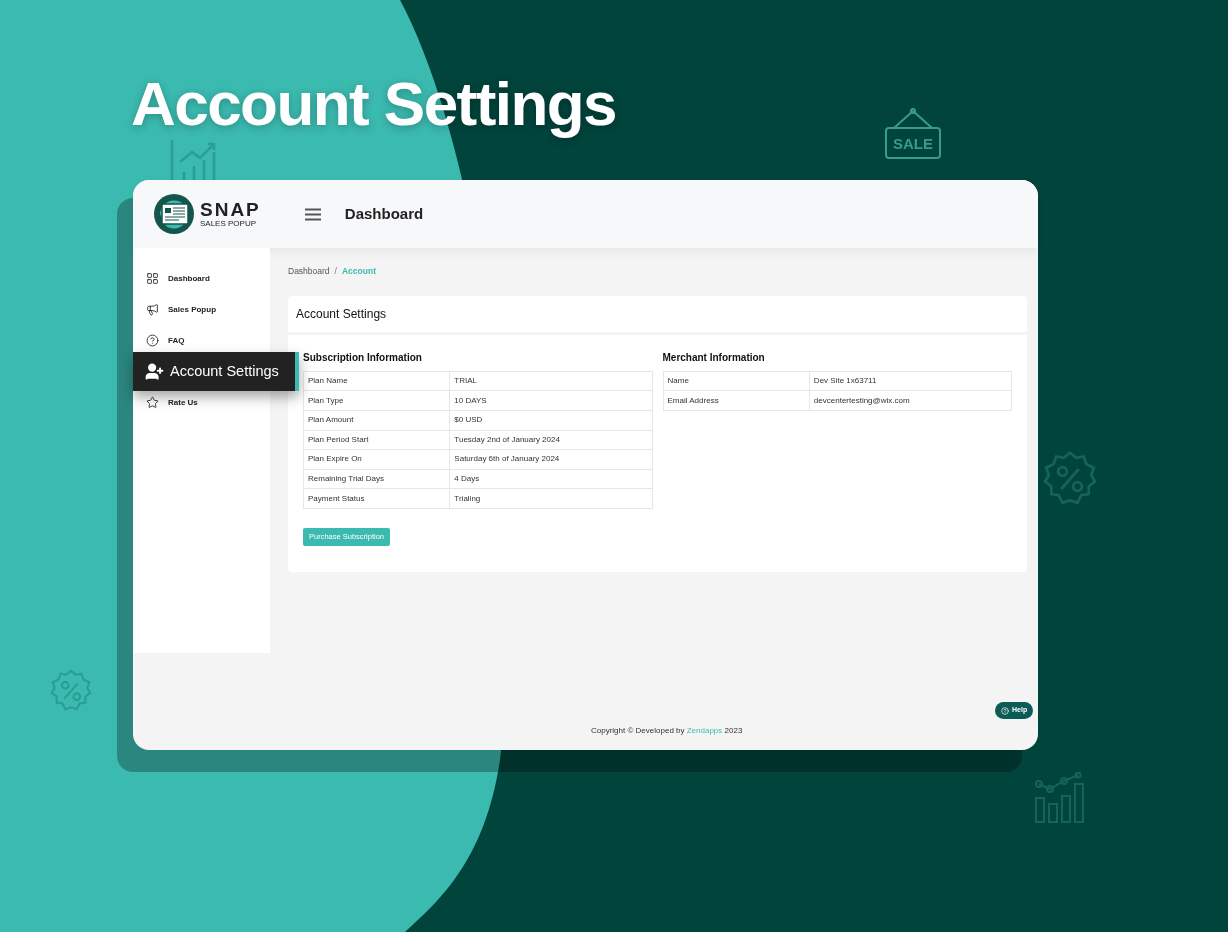 The height and width of the screenshot is (932, 1228). Describe the element at coordinates (309, 271) in the screenshot. I see `breadcrumb-link: Dashboard` at that location.